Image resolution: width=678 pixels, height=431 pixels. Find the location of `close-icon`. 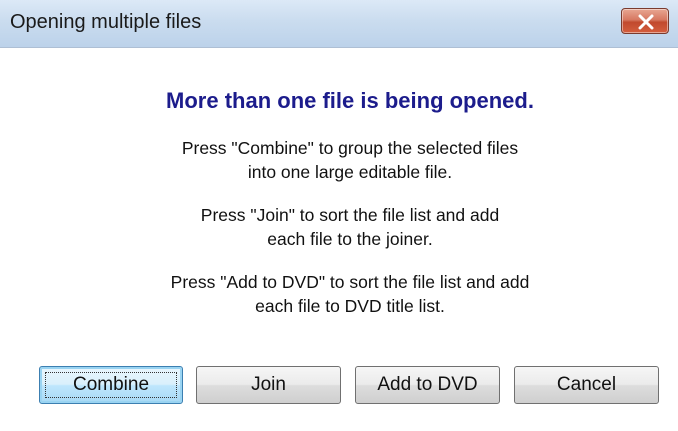

close-icon is located at coordinates (646, 22).